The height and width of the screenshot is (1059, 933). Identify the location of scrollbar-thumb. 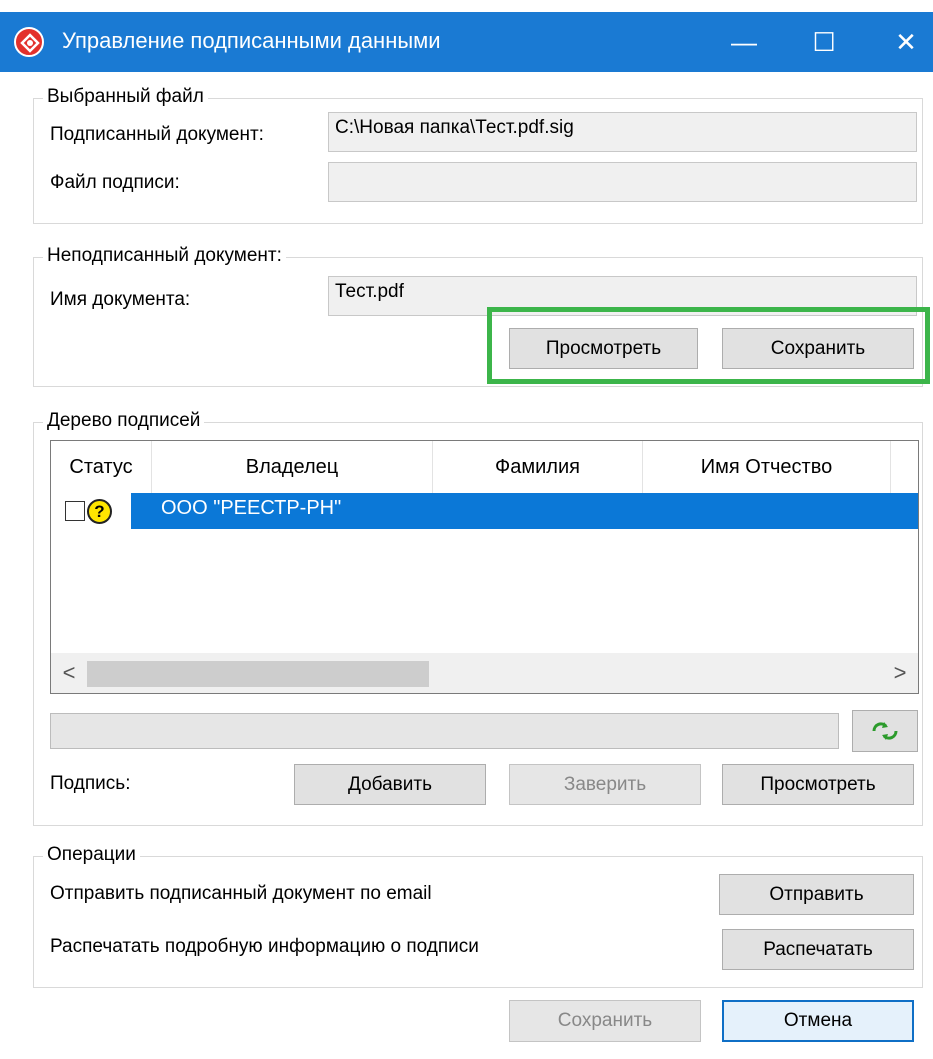
(258, 674).